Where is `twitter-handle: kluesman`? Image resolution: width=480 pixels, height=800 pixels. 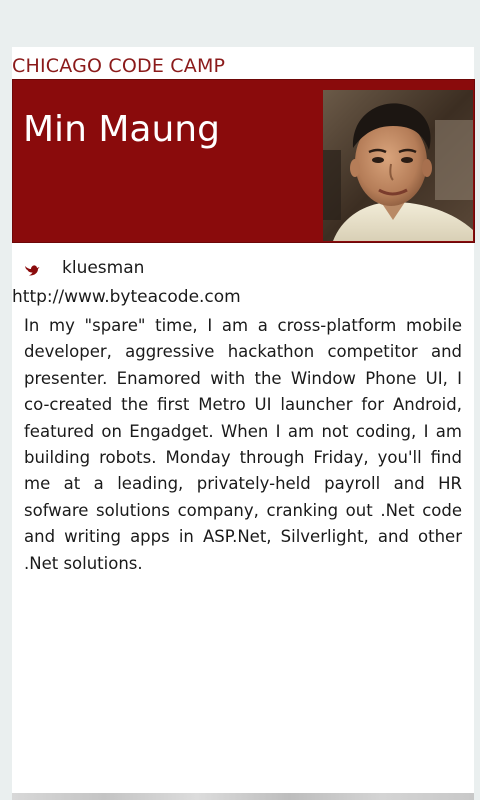 twitter-handle: kluesman is located at coordinates (103, 268).